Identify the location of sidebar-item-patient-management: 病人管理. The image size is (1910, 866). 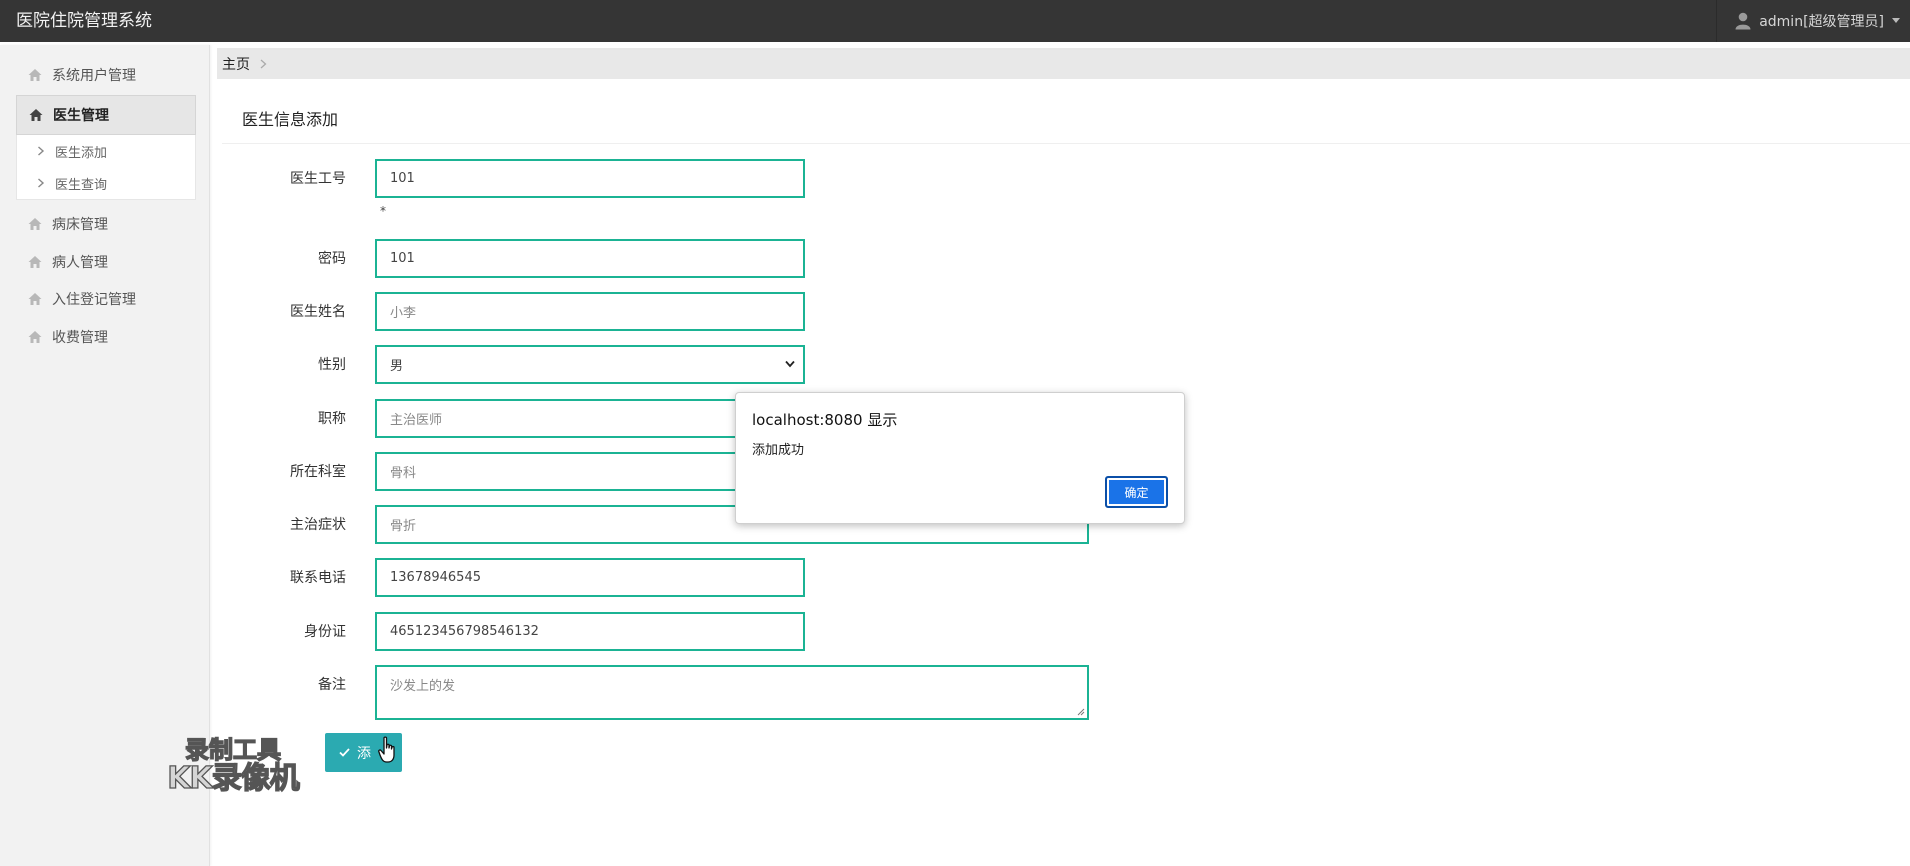
(106, 262).